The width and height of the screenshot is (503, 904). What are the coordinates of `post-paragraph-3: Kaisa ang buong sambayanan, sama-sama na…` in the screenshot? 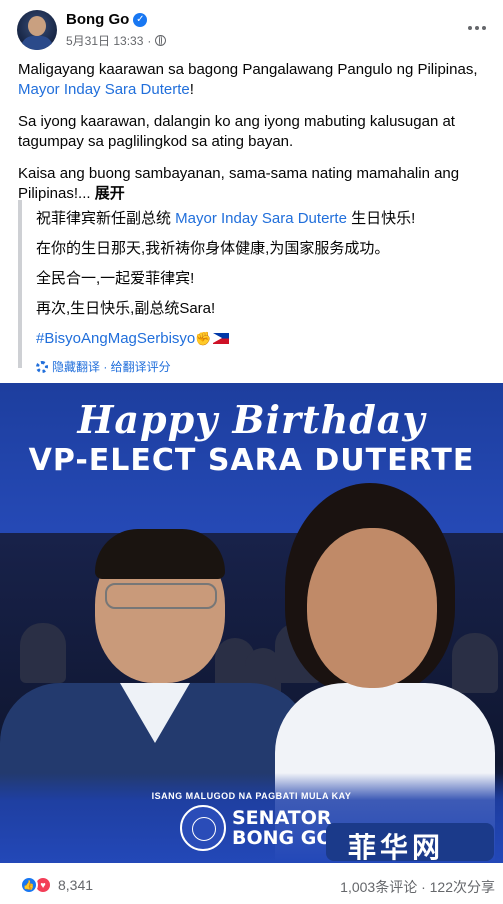 It's located at (253, 184).